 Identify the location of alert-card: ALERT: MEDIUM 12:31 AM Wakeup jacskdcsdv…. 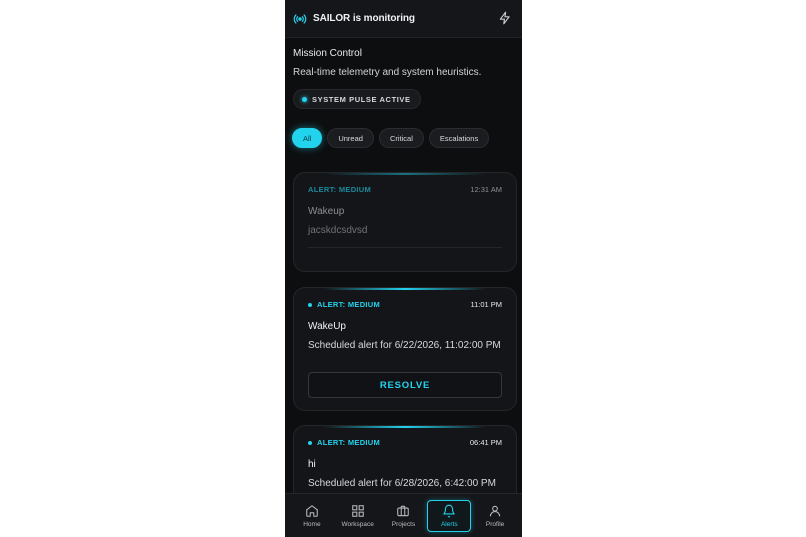
(405, 222).